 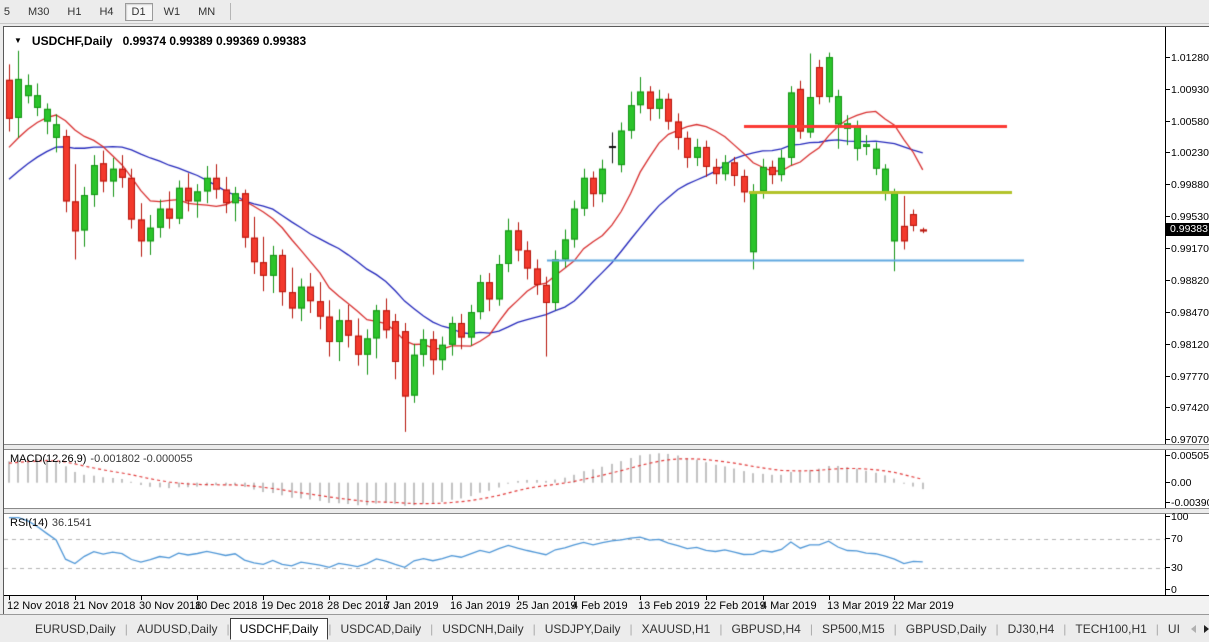 I want to click on price-tick-label: 1.01280, so click(x=1190, y=58).